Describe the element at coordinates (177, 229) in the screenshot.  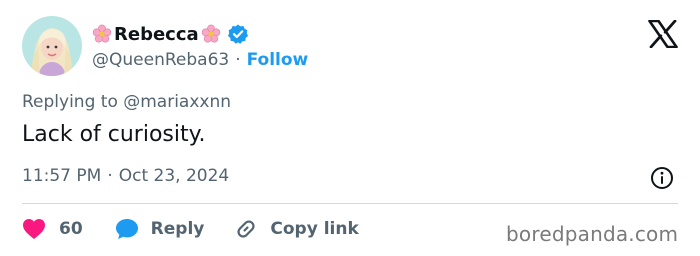
I see `reply-label: Reply` at that location.